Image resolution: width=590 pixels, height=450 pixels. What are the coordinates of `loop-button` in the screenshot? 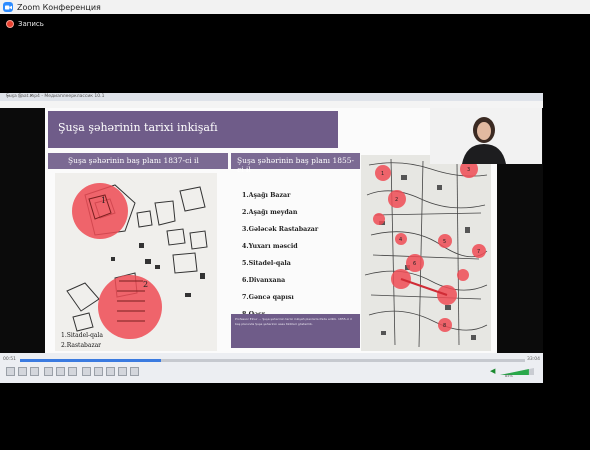 It's located at (134, 371).